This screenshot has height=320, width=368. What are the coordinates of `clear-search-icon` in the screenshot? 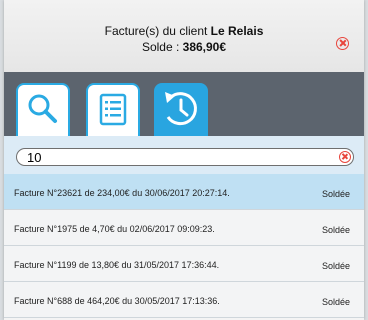 It's located at (345, 157).